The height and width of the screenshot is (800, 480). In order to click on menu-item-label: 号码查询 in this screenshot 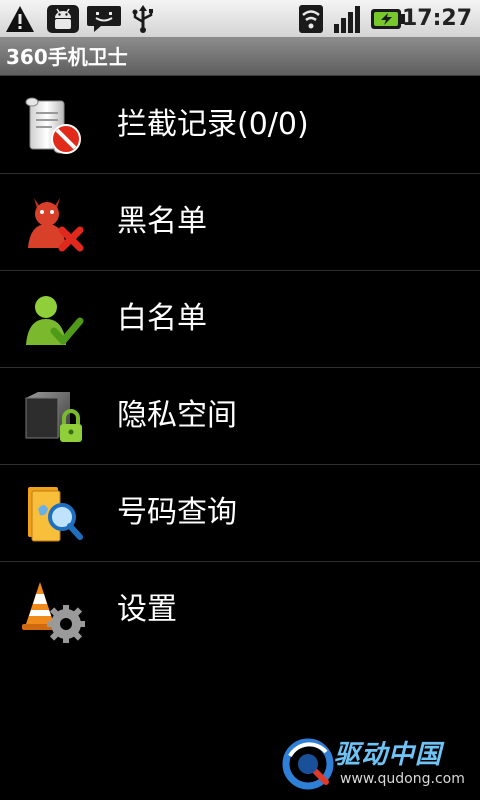, I will do `click(177, 512)`.